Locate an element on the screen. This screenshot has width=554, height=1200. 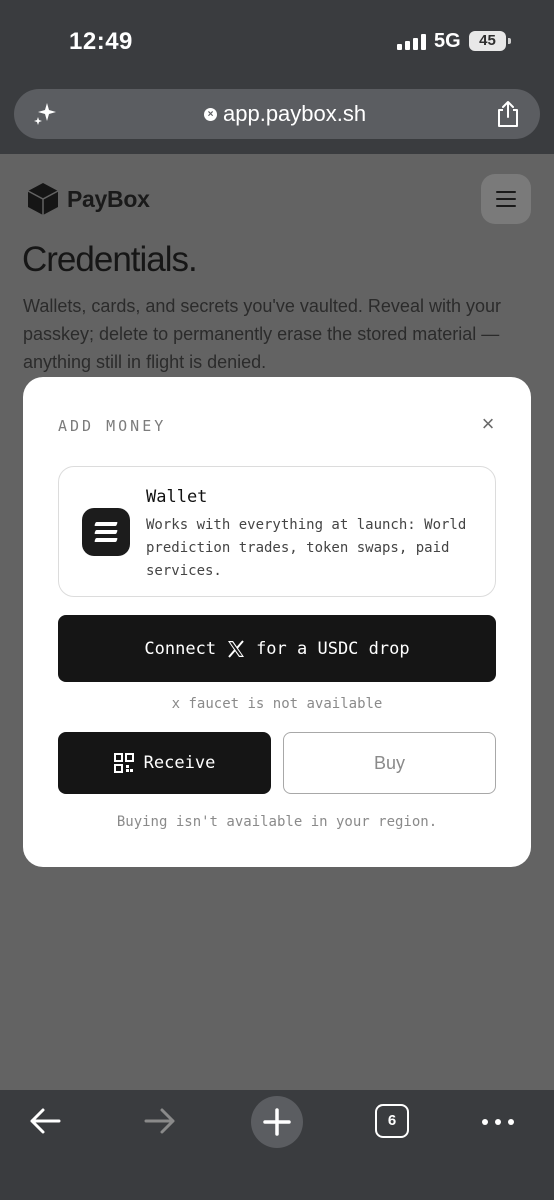
receive-button: Receive is located at coordinates (164, 763).